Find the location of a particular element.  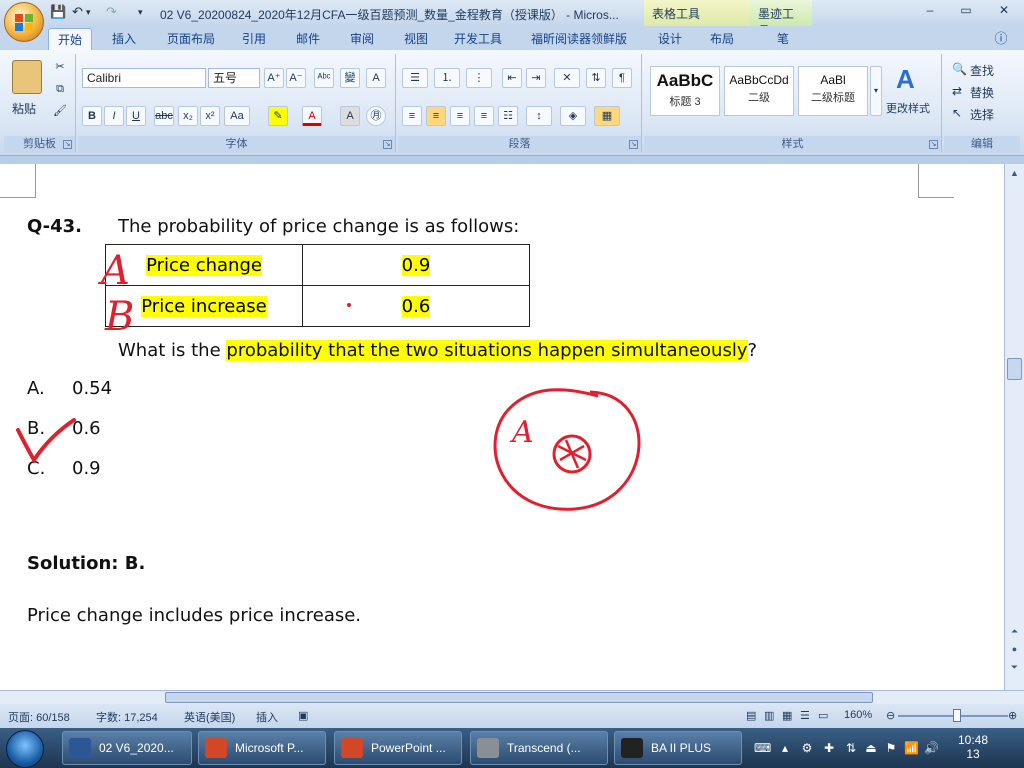

zoom-in-icon: ⊕ is located at coordinates (1012, 715).